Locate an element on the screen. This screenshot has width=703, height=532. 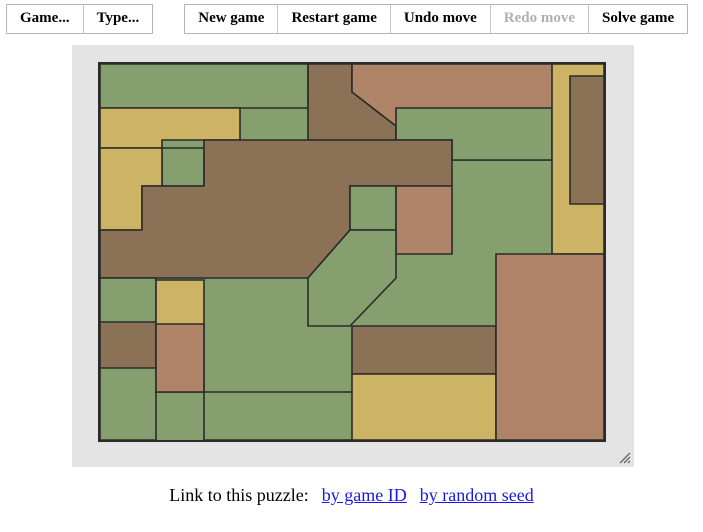
map-region-salmon-pentagon is located at coordinates (180, 358).